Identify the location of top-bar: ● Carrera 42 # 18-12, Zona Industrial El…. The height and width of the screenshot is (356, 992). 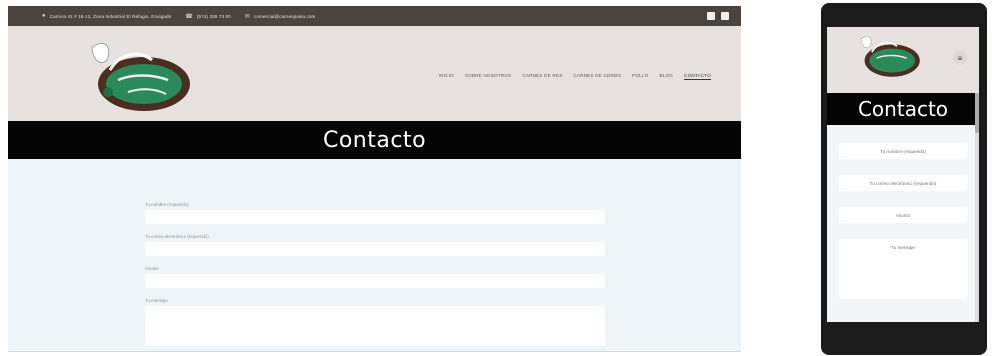
(374, 16).